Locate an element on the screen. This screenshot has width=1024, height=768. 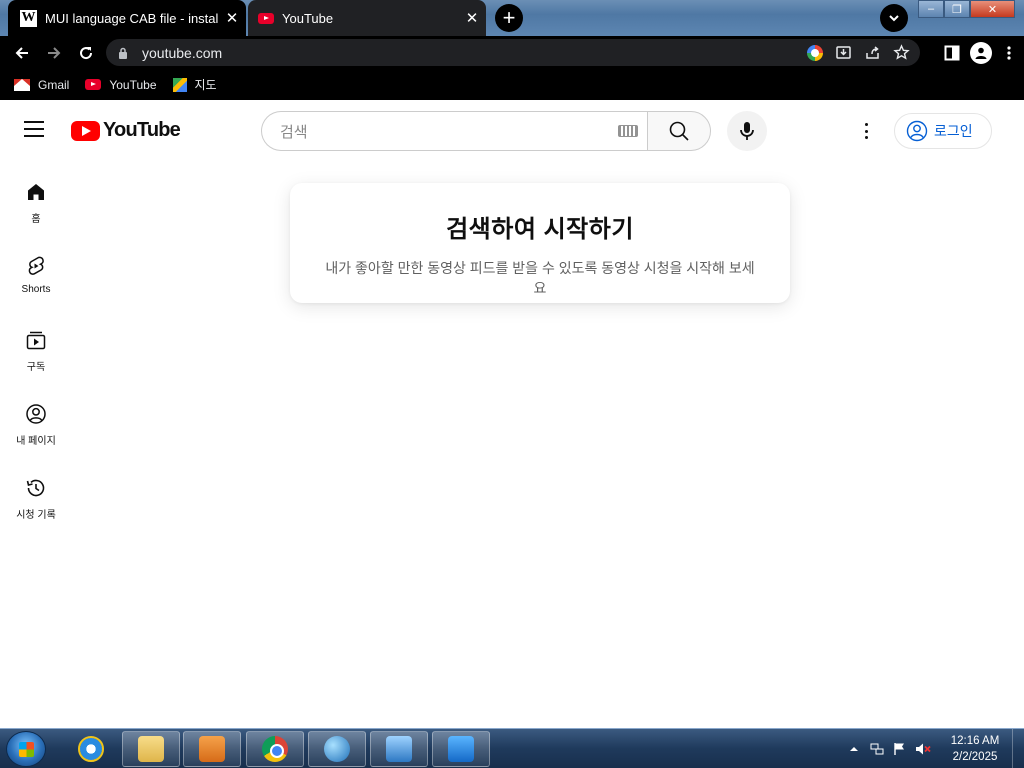
reload-button is located at coordinates (86, 53).